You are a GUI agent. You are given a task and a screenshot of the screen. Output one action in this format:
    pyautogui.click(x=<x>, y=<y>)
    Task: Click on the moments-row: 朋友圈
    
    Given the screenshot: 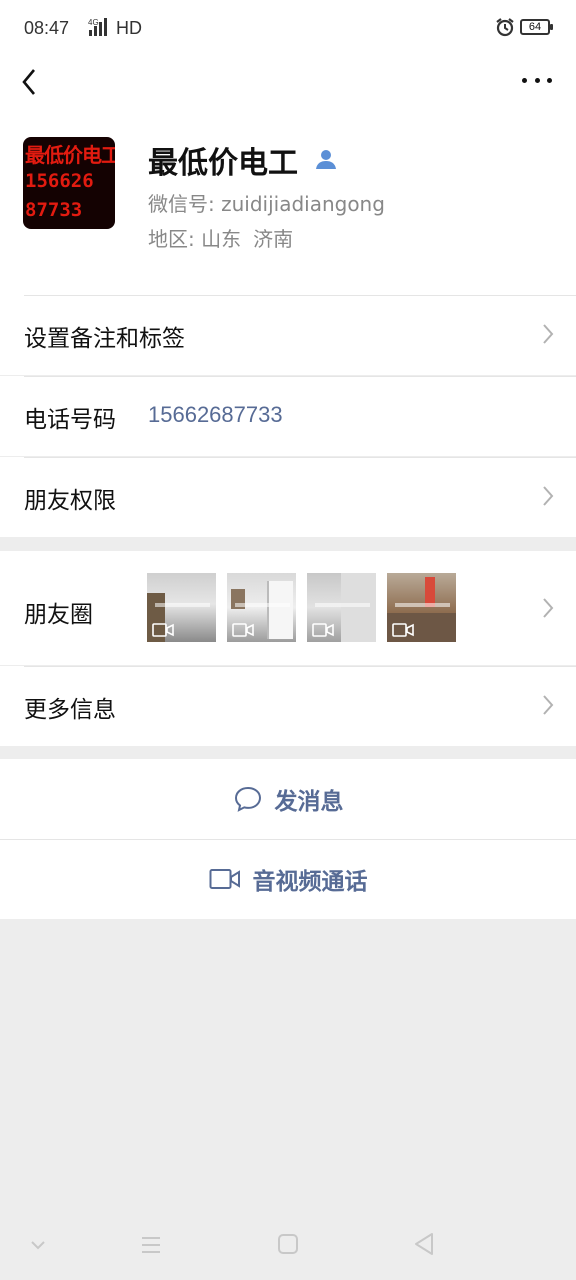 What is the action you would take?
    pyautogui.click(x=288, y=608)
    